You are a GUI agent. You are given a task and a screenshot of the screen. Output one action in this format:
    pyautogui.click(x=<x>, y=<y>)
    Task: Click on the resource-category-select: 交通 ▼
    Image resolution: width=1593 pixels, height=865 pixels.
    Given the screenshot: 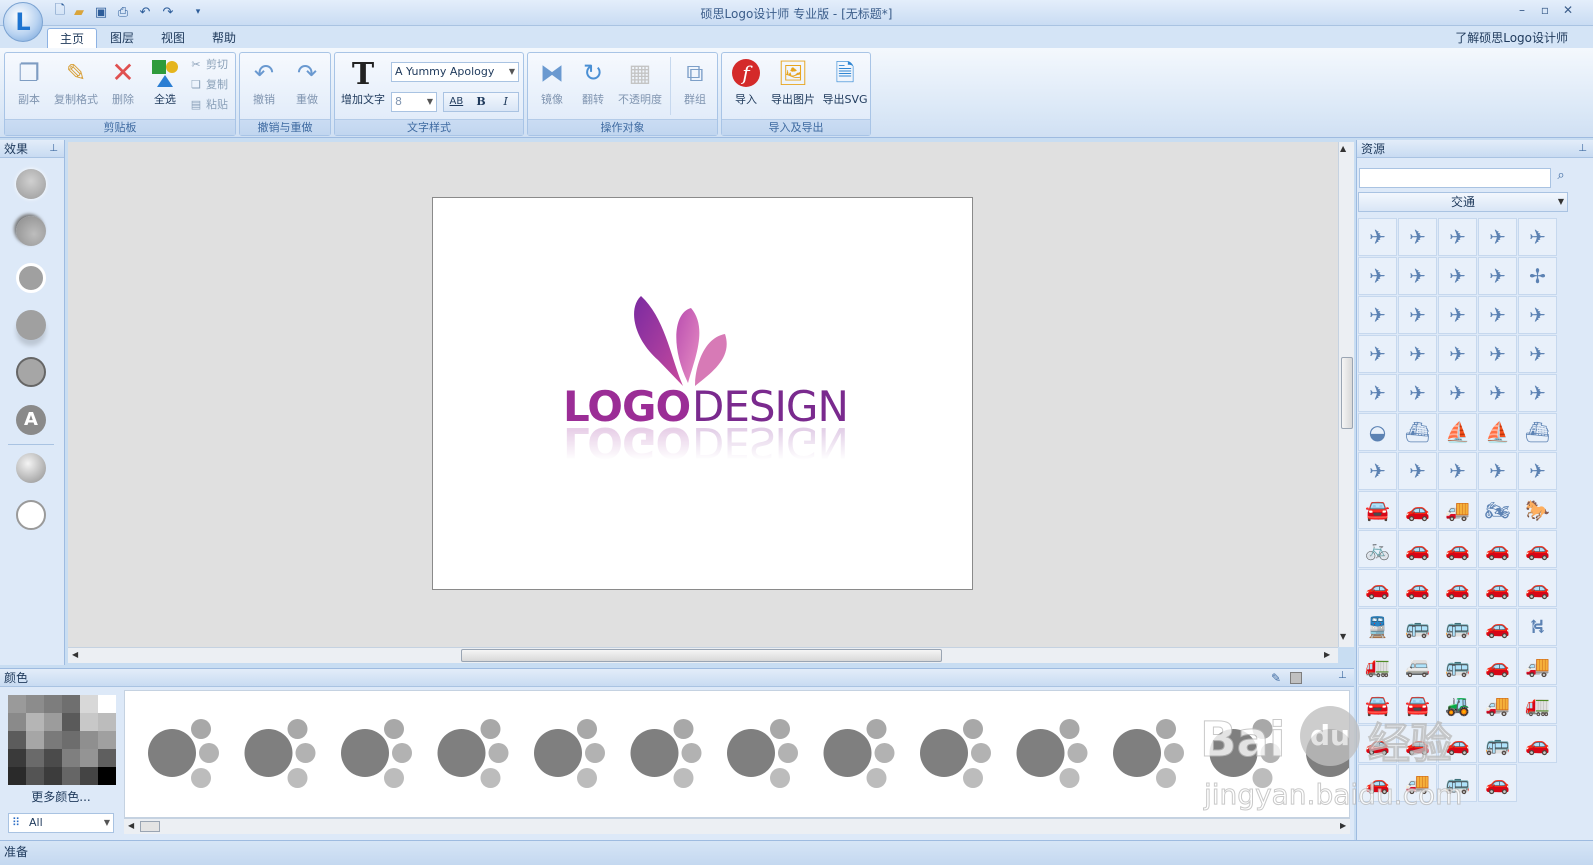 What is the action you would take?
    pyautogui.click(x=1463, y=202)
    